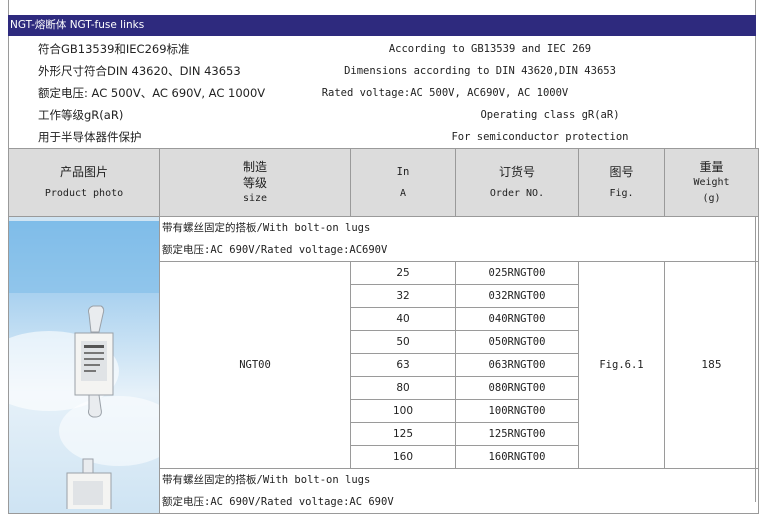  I want to click on order-number-cell: 063RNGT00, so click(517, 365).